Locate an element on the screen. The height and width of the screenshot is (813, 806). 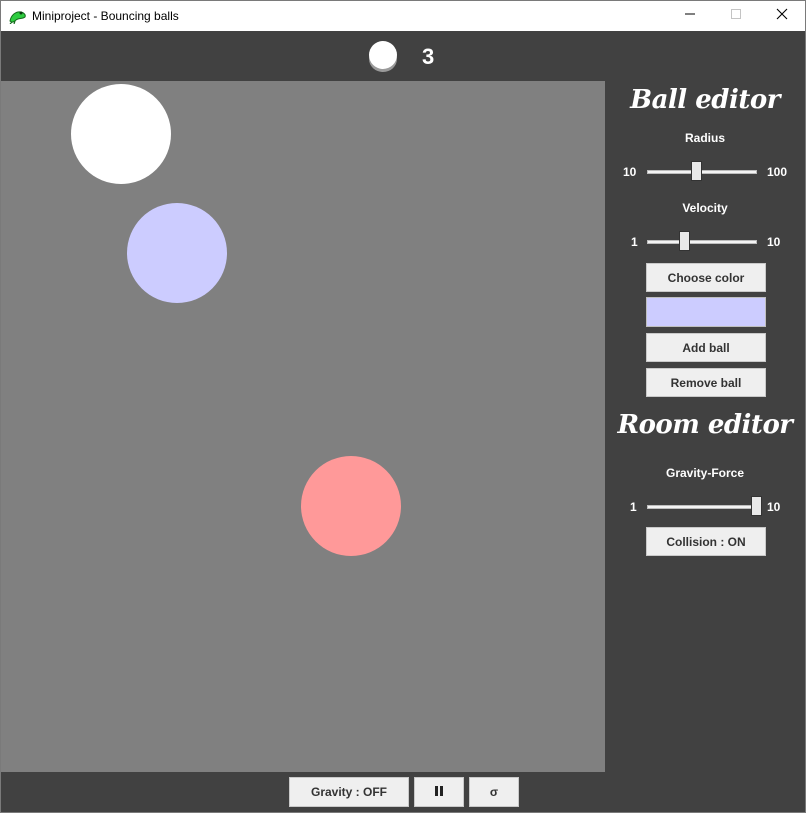
maximize-icon is located at coordinates (736, 16).